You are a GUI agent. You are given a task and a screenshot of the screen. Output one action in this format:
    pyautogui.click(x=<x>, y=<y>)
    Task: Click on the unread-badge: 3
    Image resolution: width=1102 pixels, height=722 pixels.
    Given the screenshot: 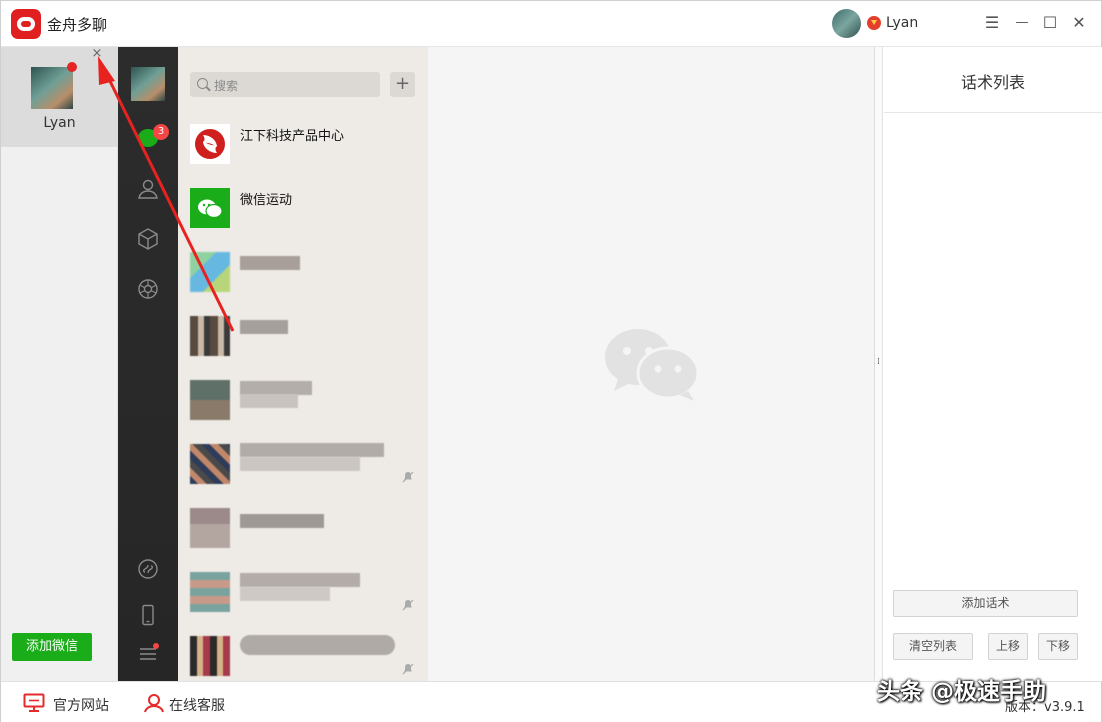 What is the action you would take?
    pyautogui.click(x=161, y=132)
    